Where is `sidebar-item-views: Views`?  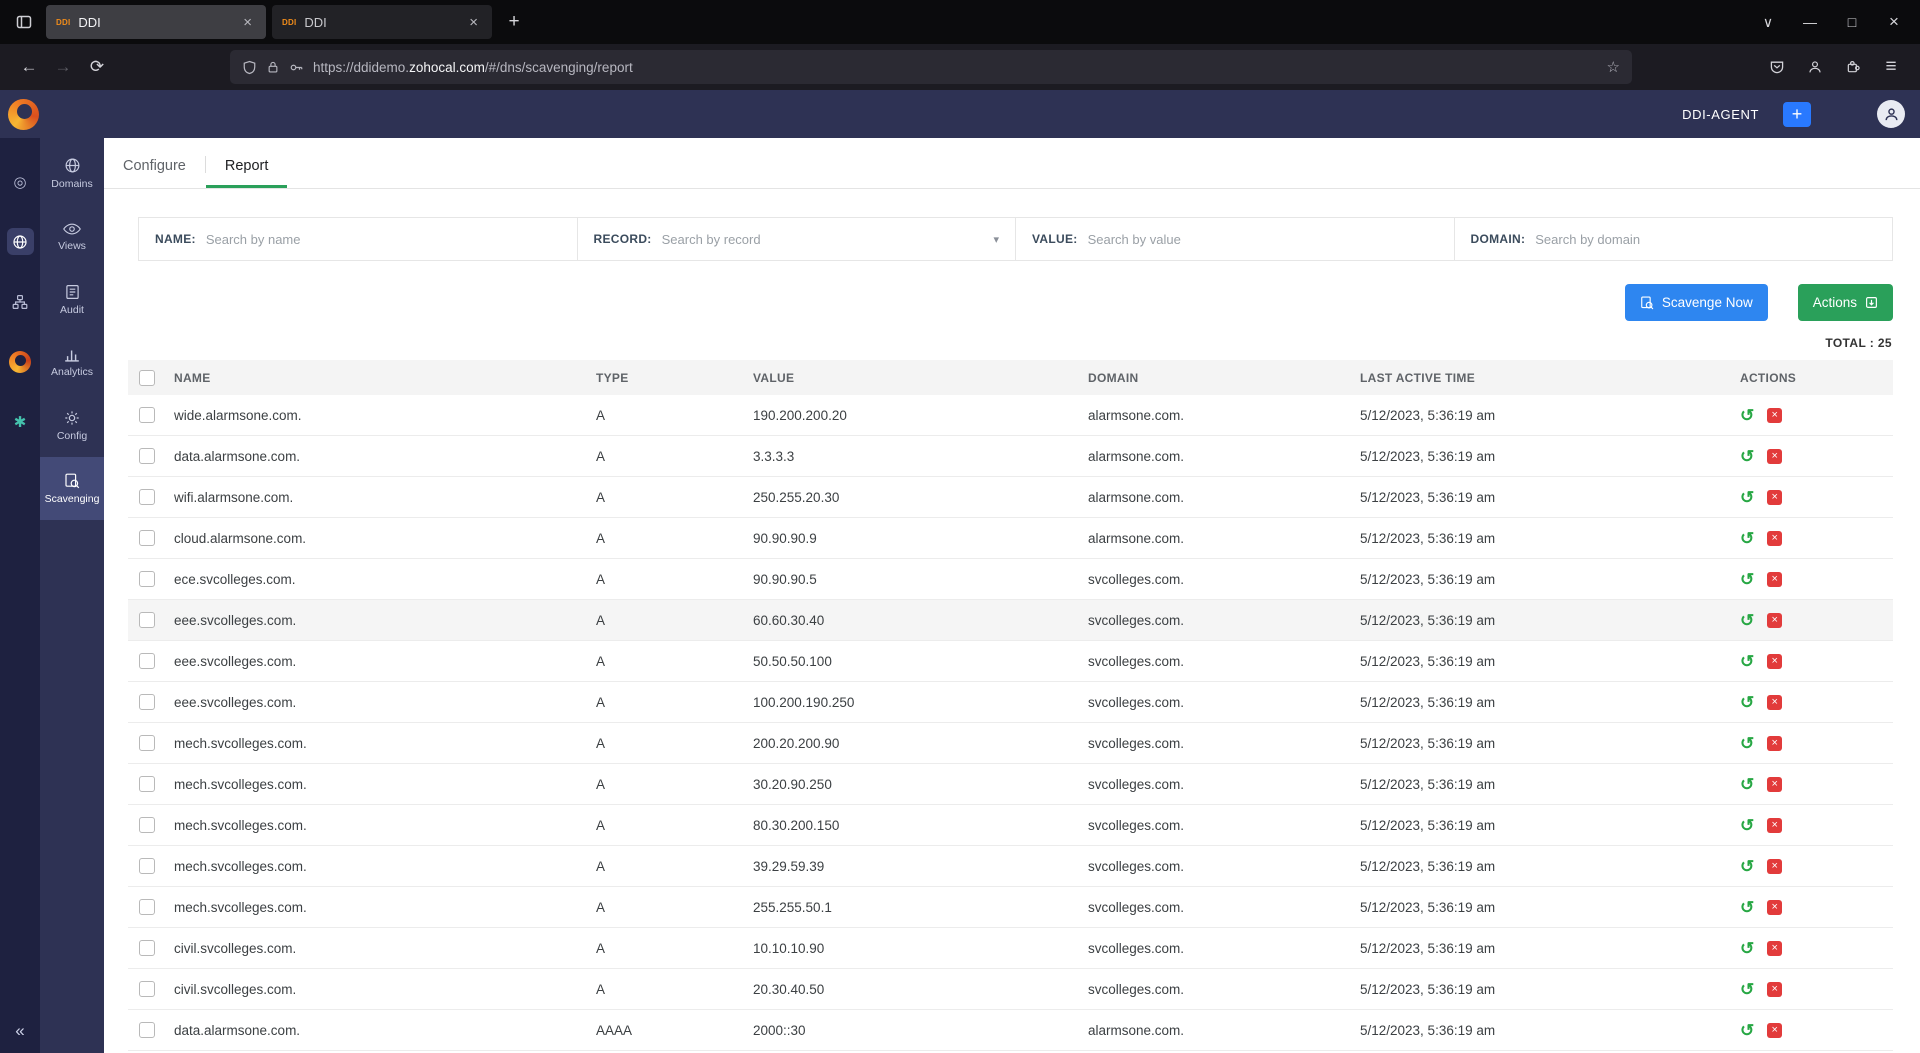
sidebar-item-views: Views is located at coordinates (72, 236).